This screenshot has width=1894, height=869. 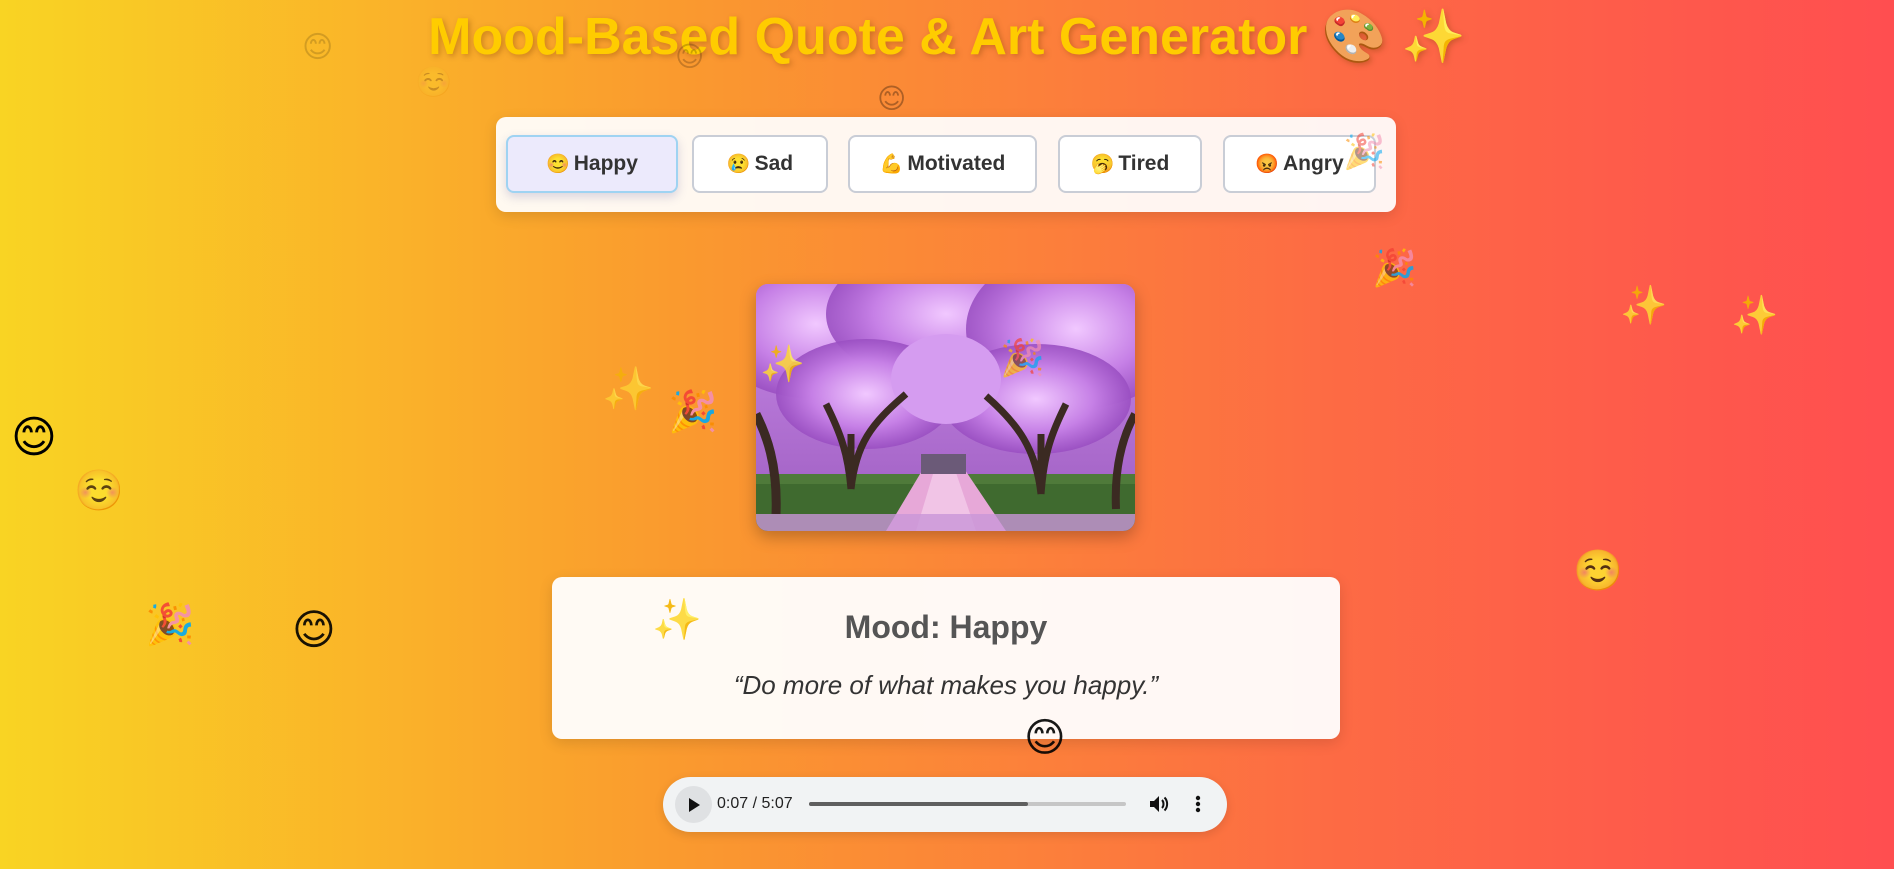 I want to click on mood-art-image, so click(x=945, y=407).